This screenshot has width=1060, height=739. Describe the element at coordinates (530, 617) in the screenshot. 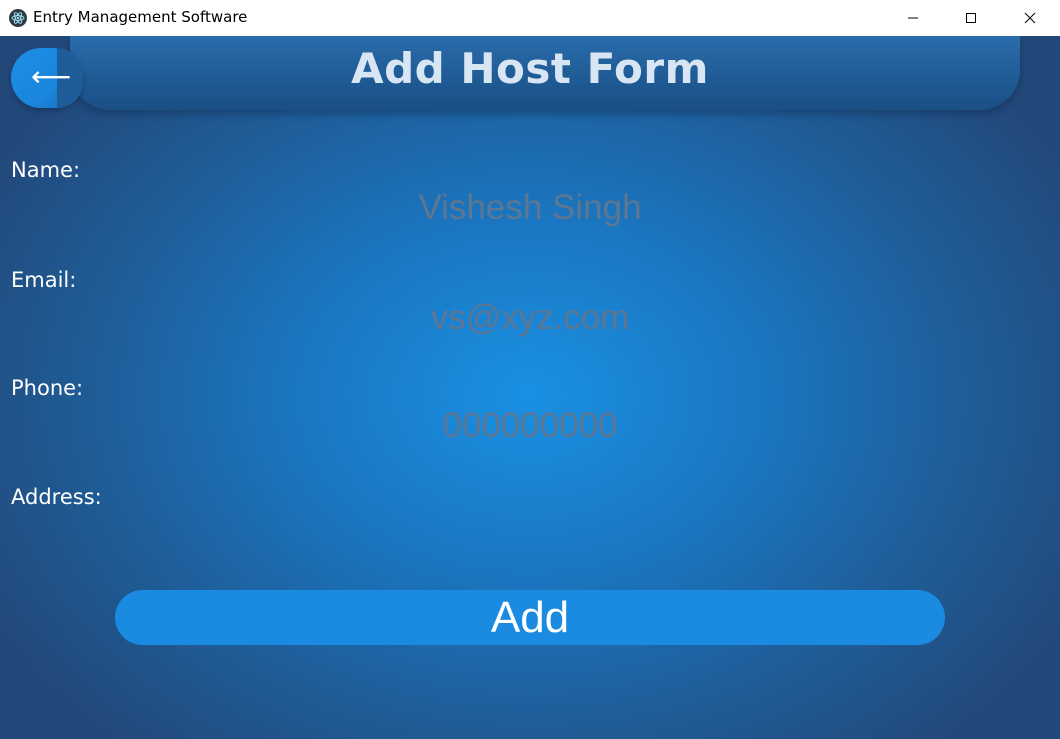

I see `add-button: Add` at that location.